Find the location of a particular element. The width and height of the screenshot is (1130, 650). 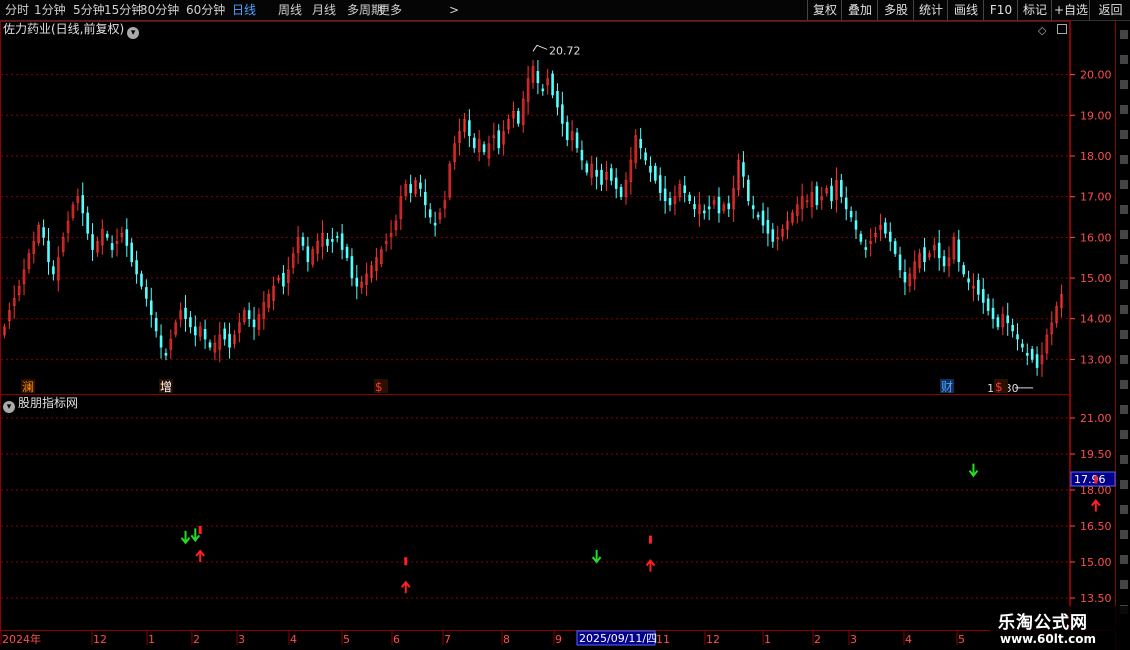

date-axis-label: 4 is located at coordinates (293, 639).